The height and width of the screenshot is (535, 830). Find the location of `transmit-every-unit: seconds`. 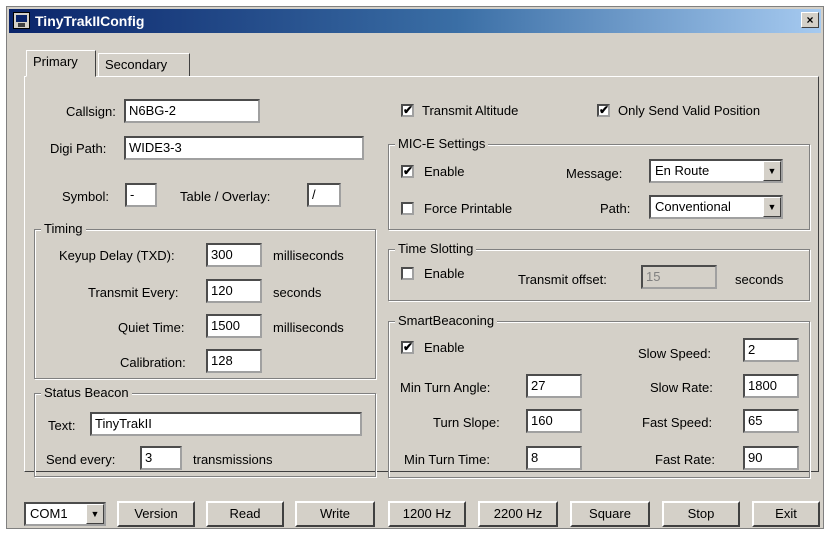

transmit-every-unit: seconds is located at coordinates (297, 292).